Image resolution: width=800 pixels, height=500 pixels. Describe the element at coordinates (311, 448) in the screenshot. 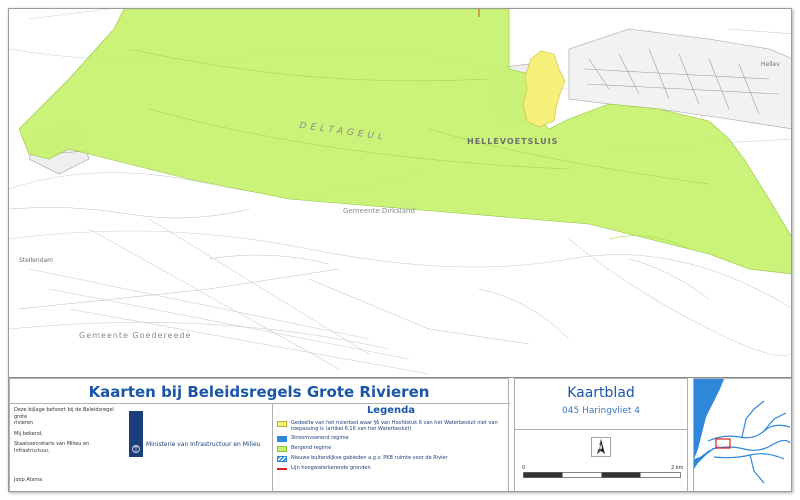

I see `legend-label: Bergend regime` at that location.